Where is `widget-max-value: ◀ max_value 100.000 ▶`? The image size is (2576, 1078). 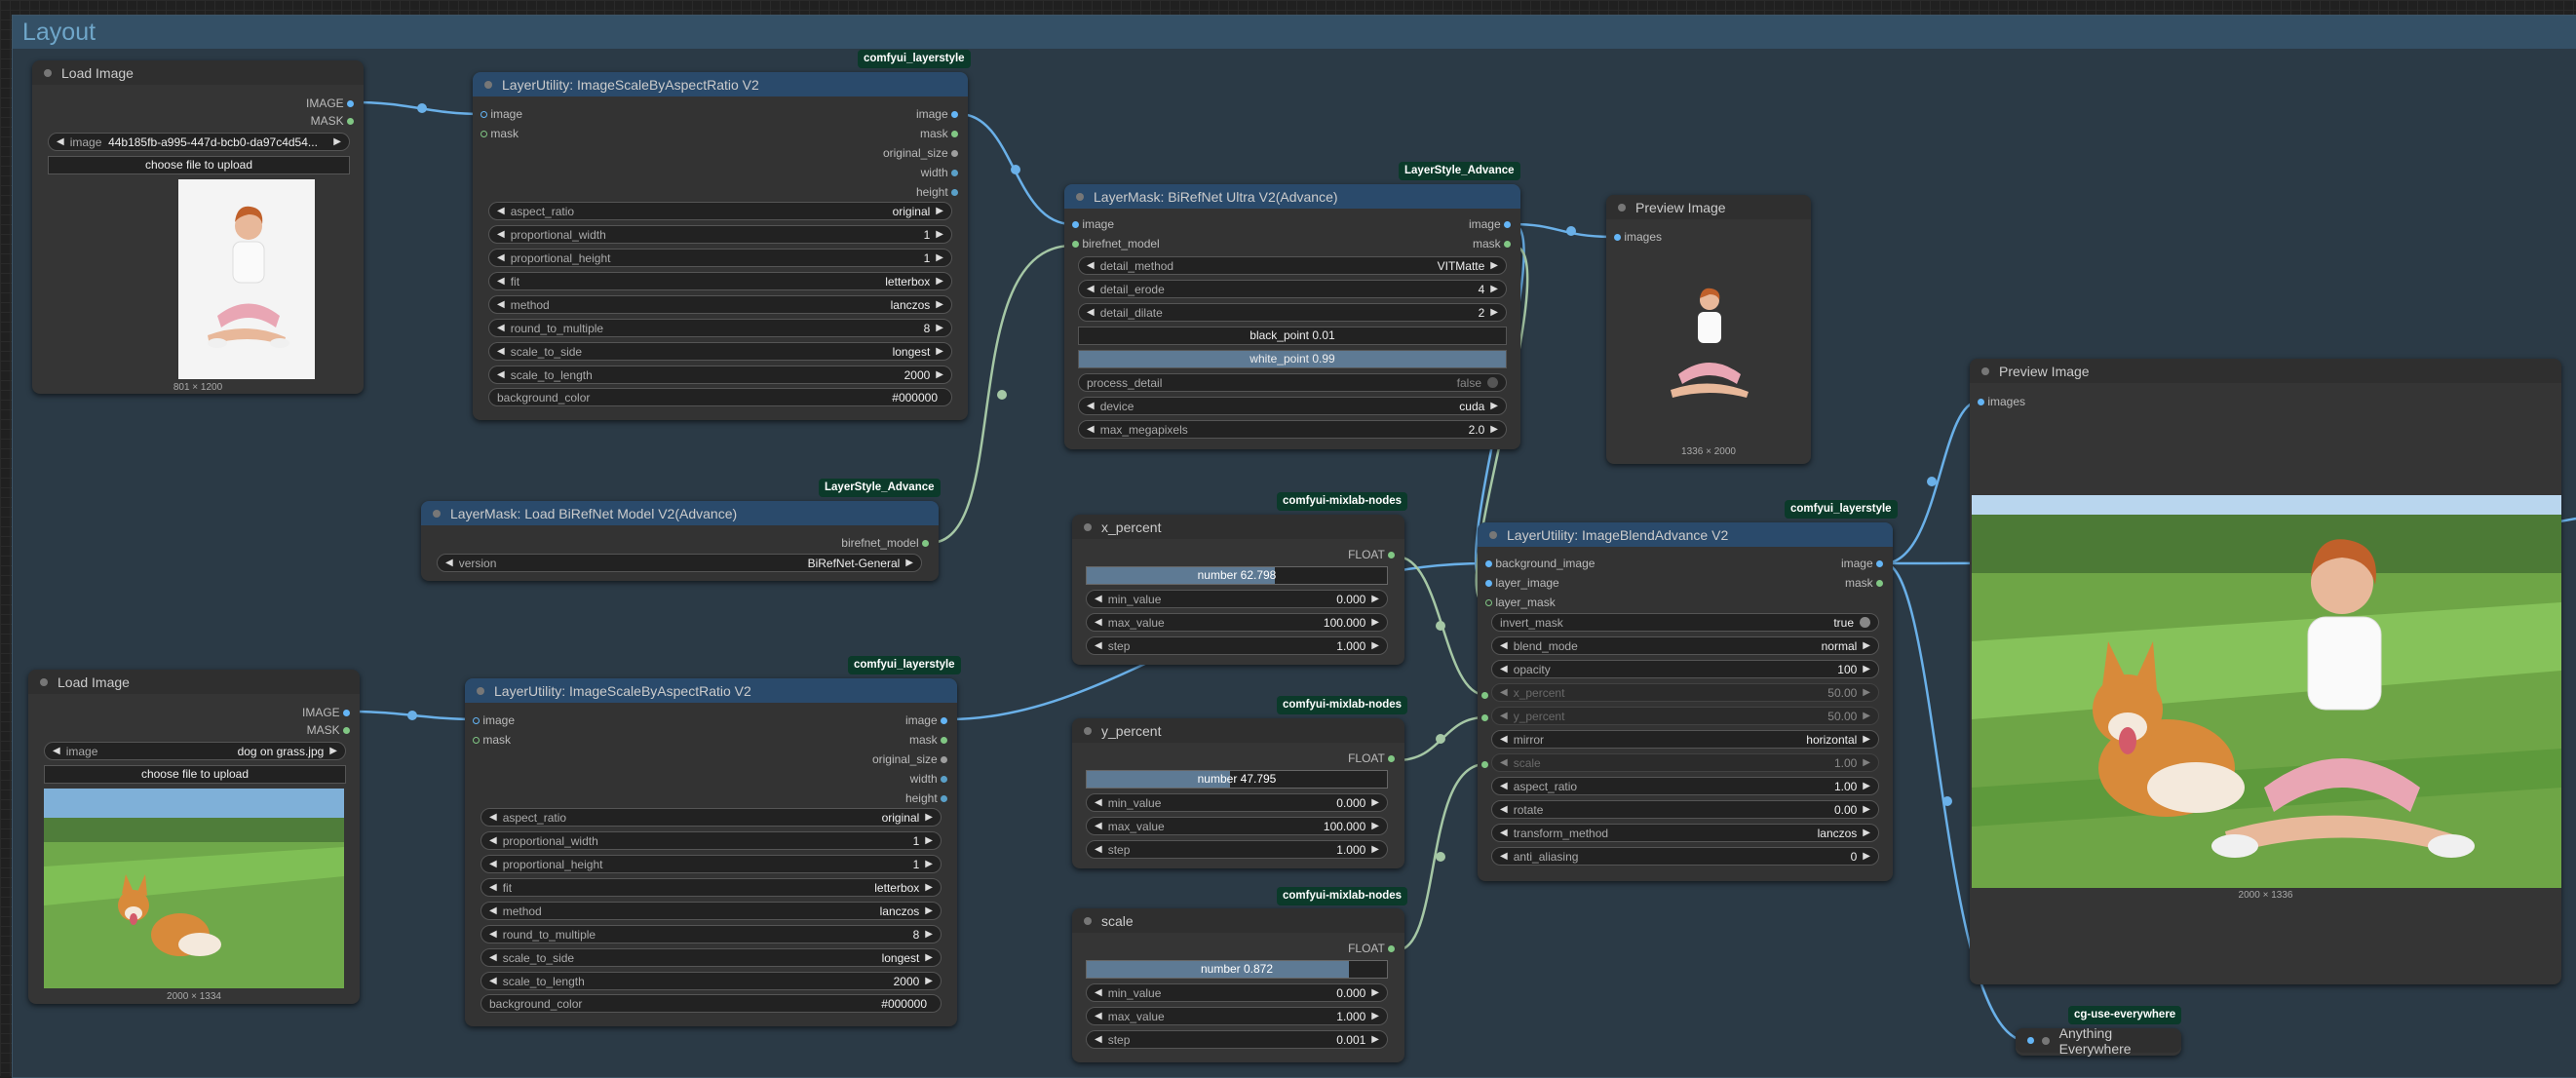 widget-max-value: ◀ max_value 100.000 ▶ is located at coordinates (1237, 622).